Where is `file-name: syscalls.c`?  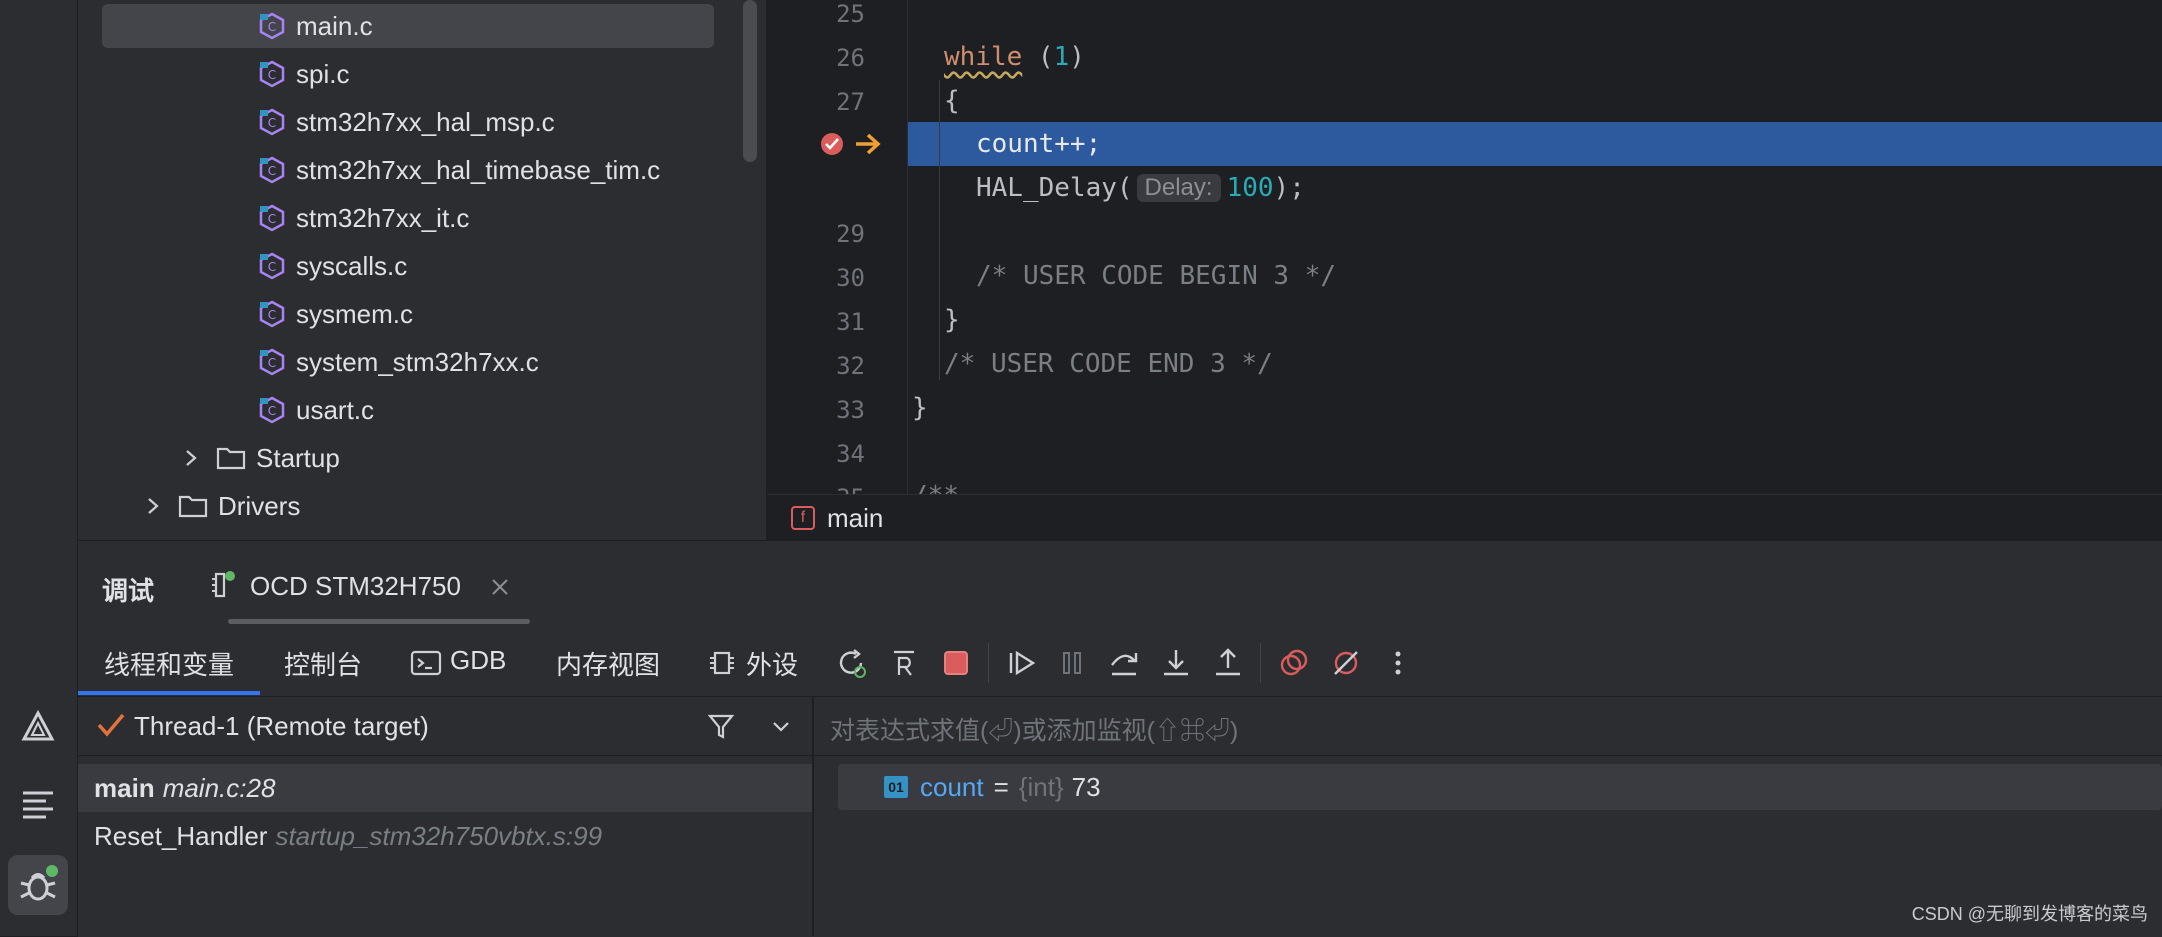
file-name: syscalls.c is located at coordinates (352, 265).